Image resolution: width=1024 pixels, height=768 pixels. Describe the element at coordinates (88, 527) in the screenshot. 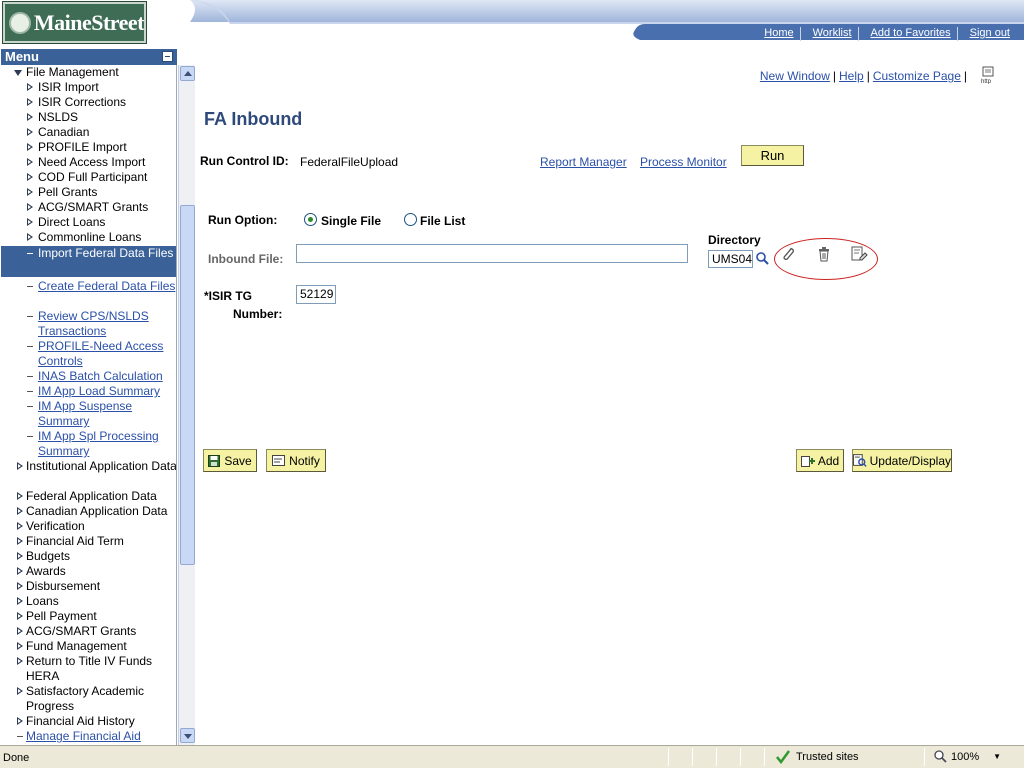

I see `menu-item: Verification` at that location.